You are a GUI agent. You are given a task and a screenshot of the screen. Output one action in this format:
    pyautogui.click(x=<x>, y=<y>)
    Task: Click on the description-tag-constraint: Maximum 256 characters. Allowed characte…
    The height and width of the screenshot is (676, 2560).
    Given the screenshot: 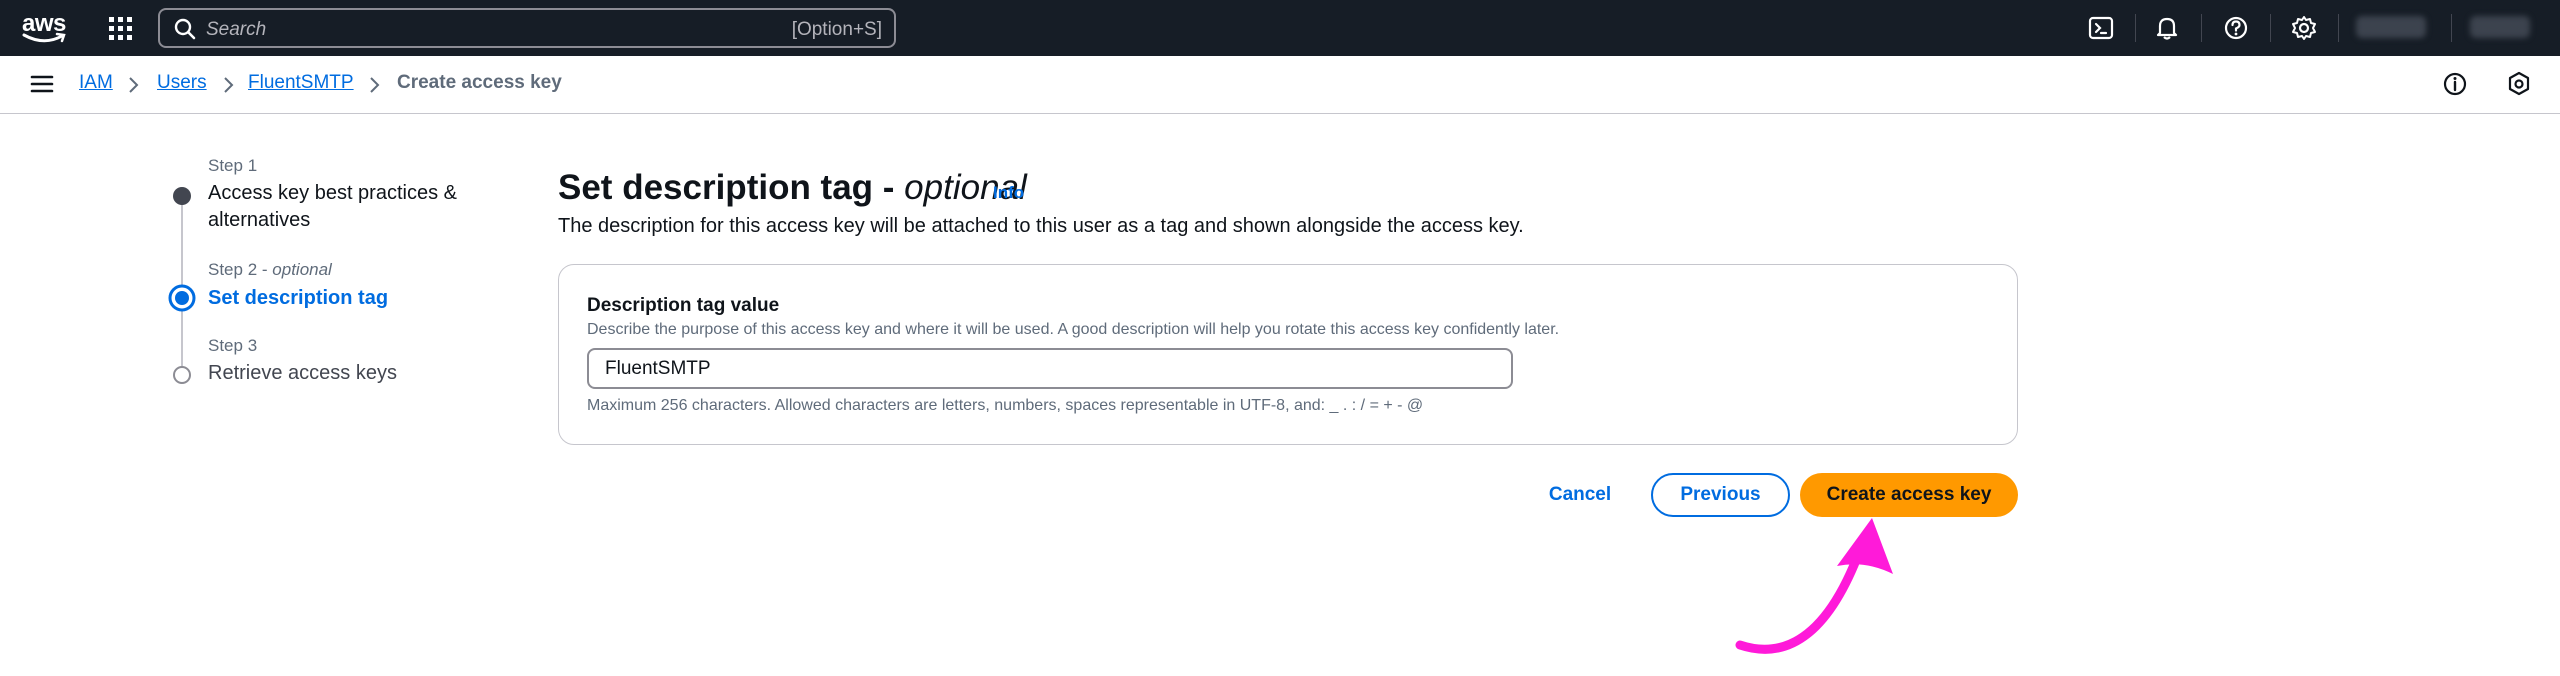 What is the action you would take?
    pyautogui.click(x=1005, y=405)
    